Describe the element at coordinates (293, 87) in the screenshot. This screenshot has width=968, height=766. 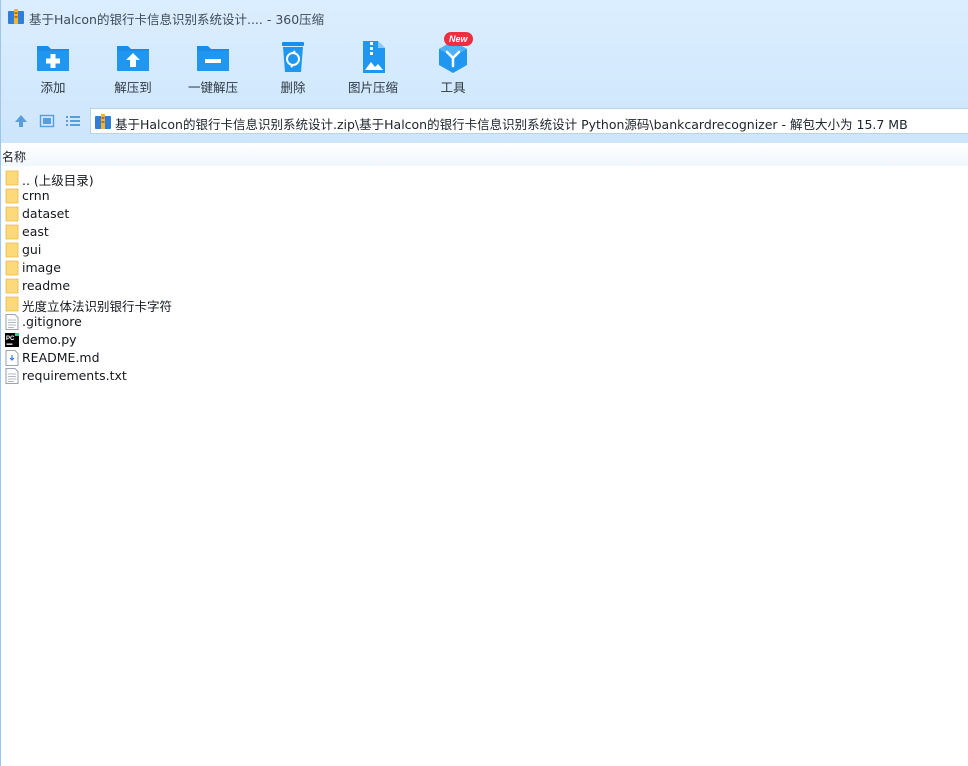
I see `delete-label: 删除` at that location.